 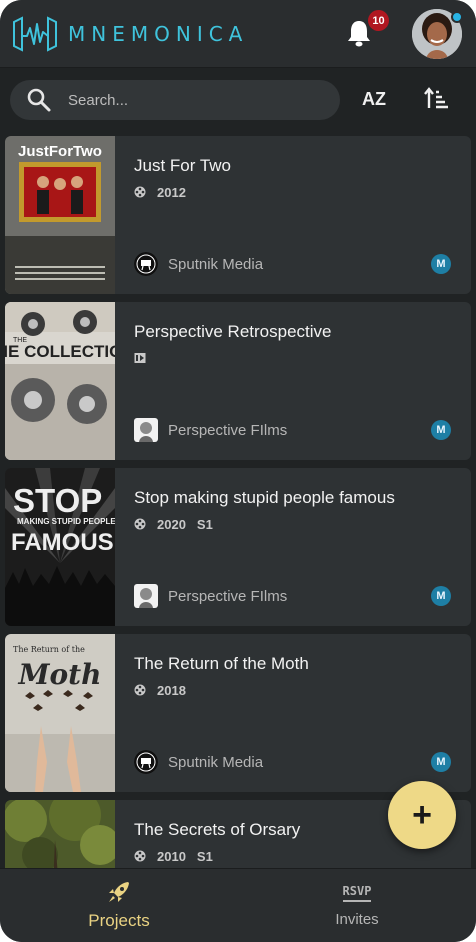 I want to click on bottom-navigation: Projects RSVP Invites, so click(x=238, y=905).